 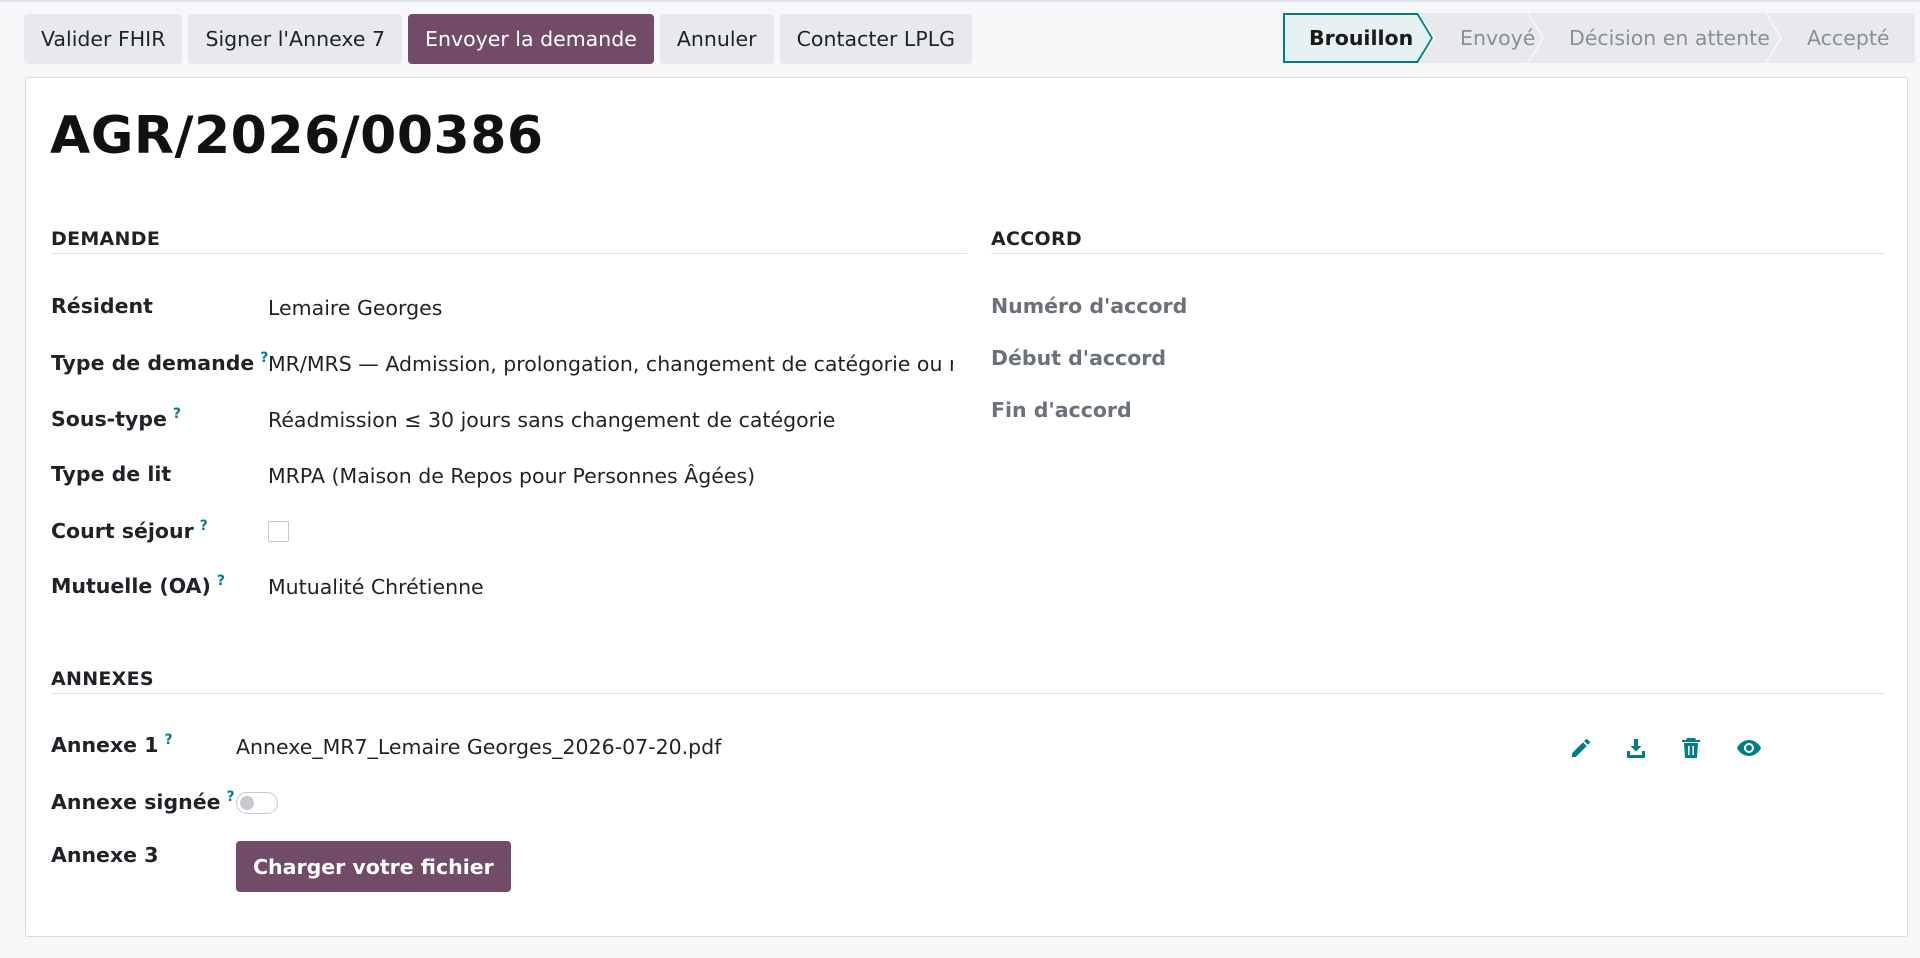 What do you see at coordinates (122, 530) in the screenshot?
I see `short-stay-label-text: Court séjour` at bounding box center [122, 530].